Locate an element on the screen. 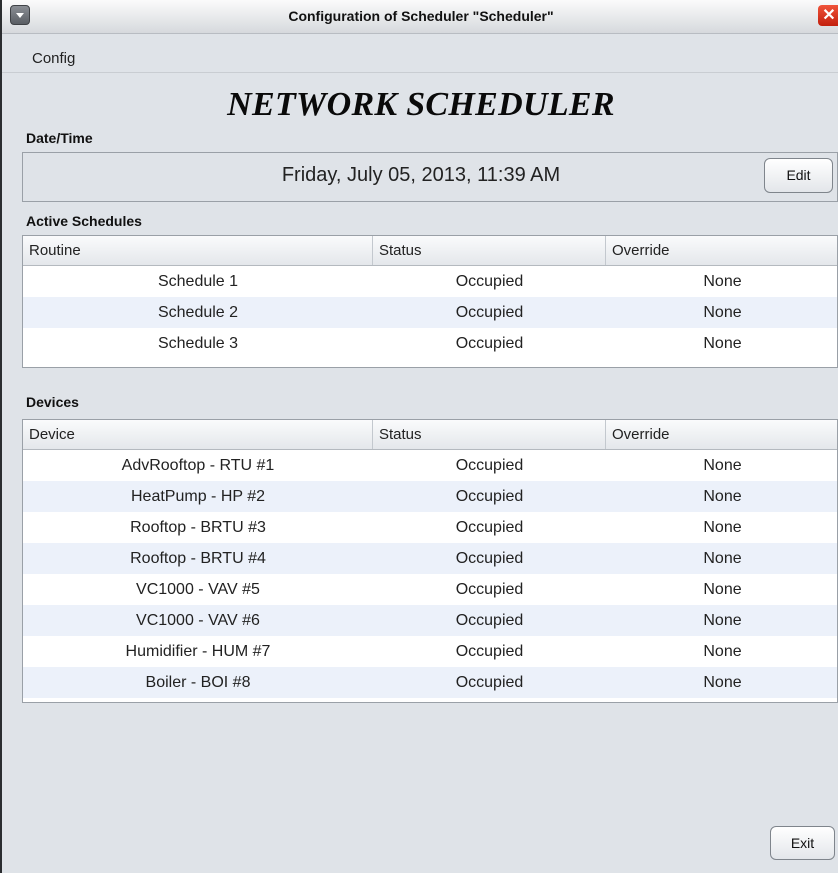 This screenshot has height=873, width=838. table-row: Schedule 2 Occupied None is located at coordinates (430, 312).